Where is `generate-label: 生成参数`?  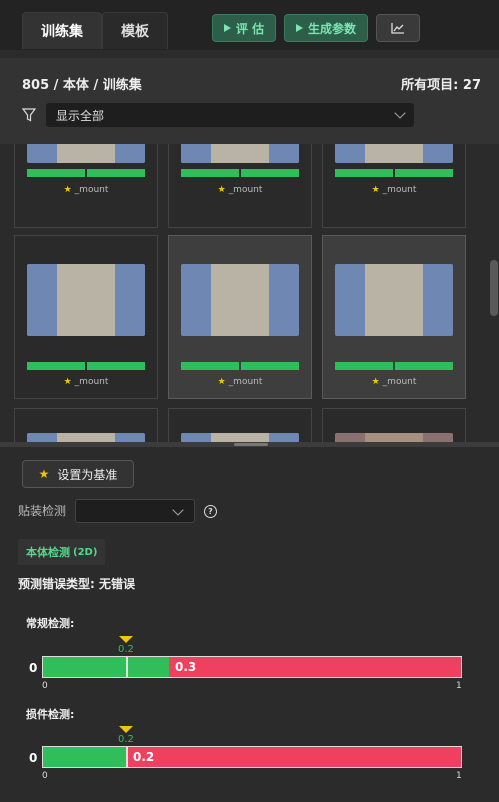 generate-label: 生成参数 is located at coordinates (331, 28).